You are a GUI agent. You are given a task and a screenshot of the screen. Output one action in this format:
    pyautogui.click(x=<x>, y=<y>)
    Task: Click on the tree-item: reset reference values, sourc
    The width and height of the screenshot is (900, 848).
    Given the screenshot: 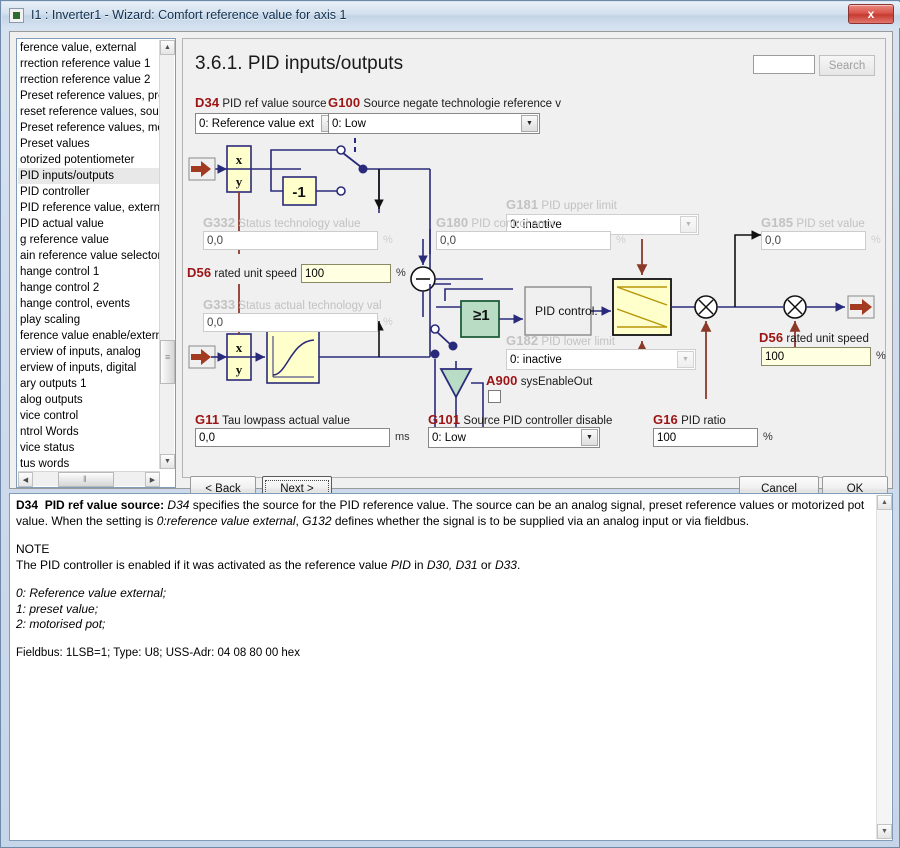 What is the action you would take?
    pyautogui.click(x=89, y=112)
    